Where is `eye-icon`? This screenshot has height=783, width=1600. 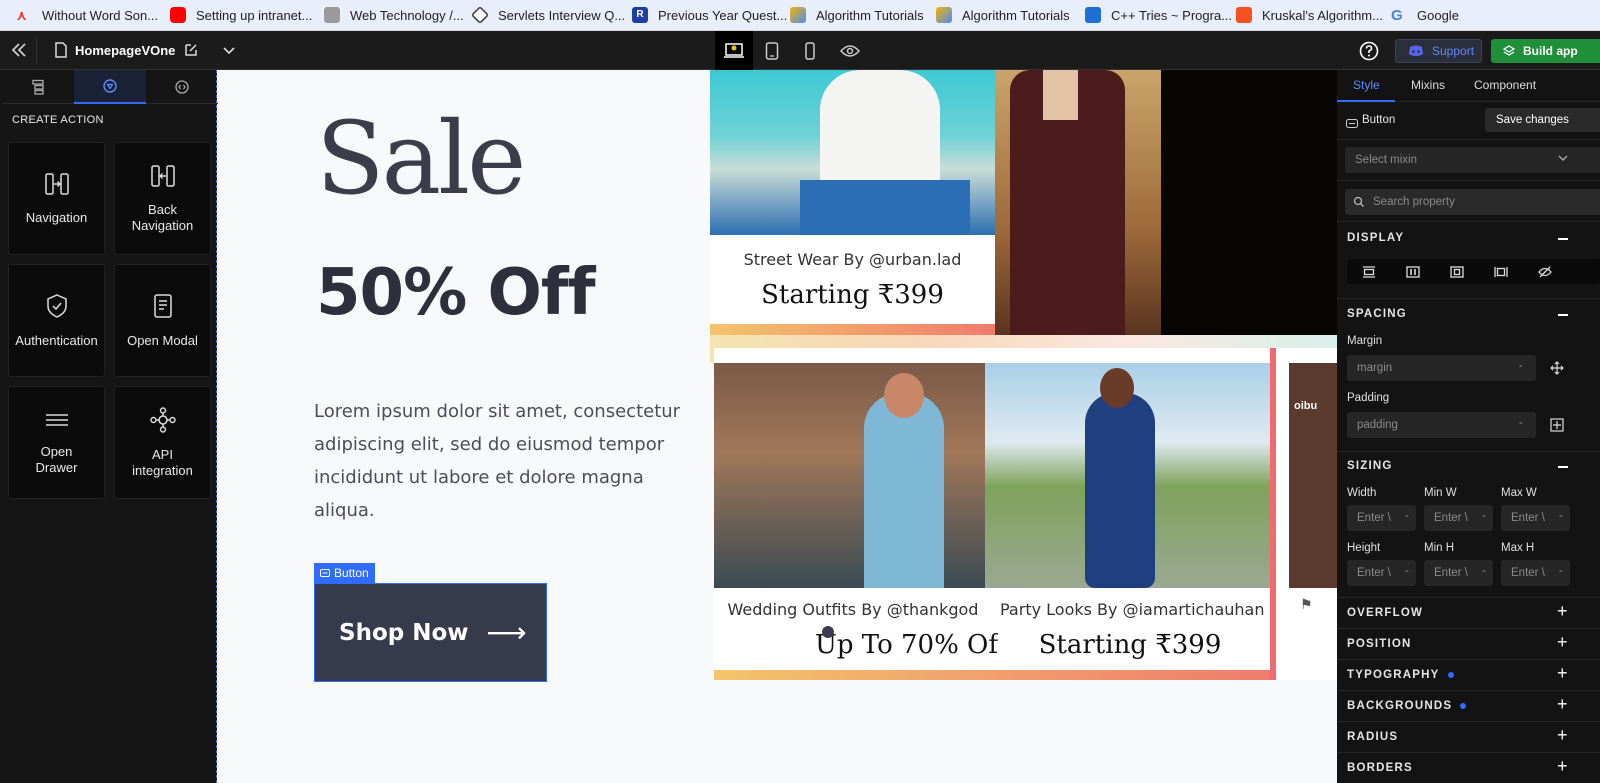 eye-icon is located at coordinates (850, 50).